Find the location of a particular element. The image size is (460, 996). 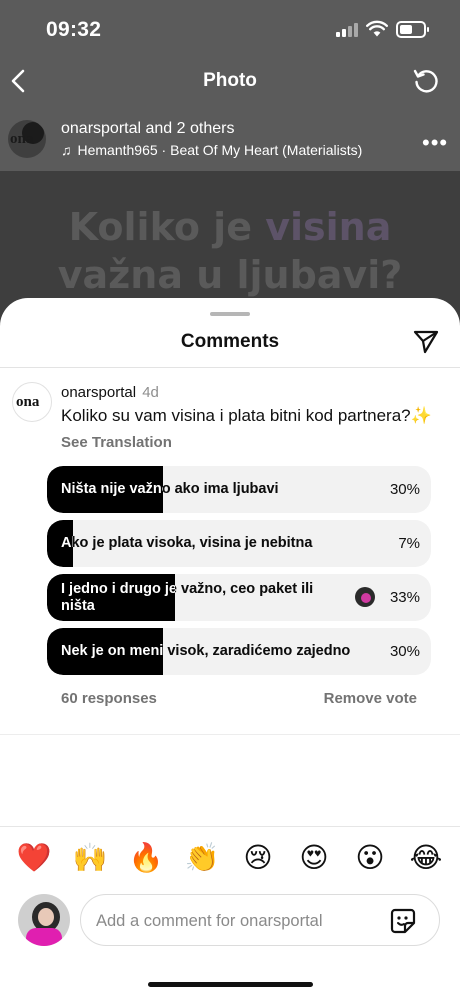

comment-timestamp: 4d is located at coordinates (150, 392).